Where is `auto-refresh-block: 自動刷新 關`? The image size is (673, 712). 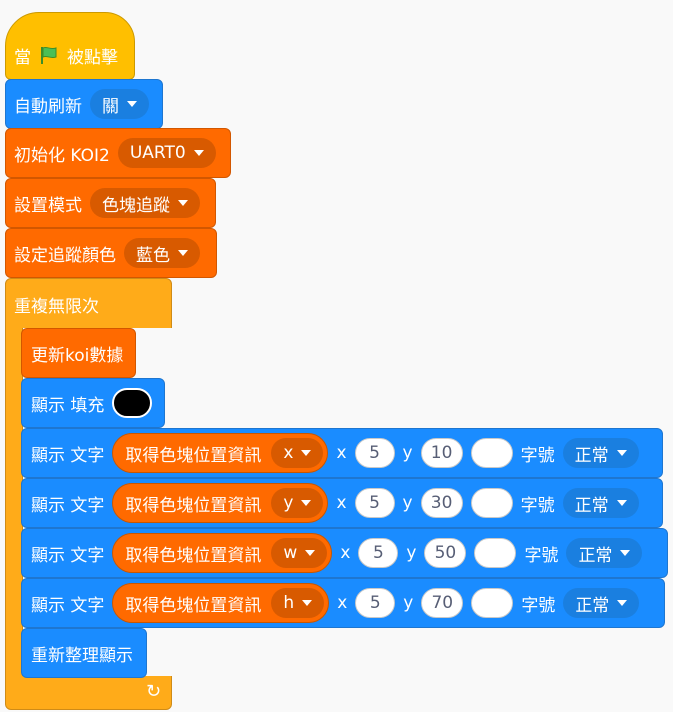 auto-refresh-block: 自動刷新 關 is located at coordinates (84, 104).